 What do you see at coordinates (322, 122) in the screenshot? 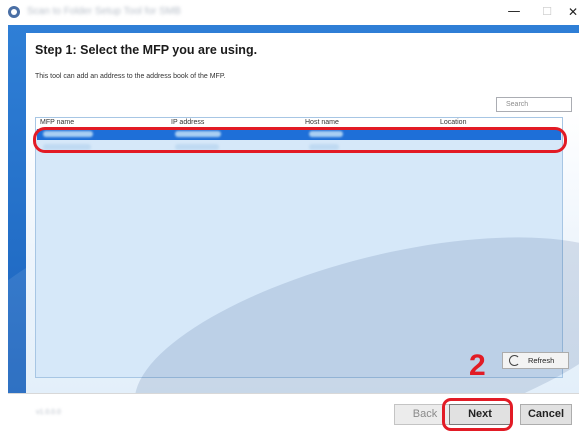
I see `column-header-host-name: Host name` at bounding box center [322, 122].